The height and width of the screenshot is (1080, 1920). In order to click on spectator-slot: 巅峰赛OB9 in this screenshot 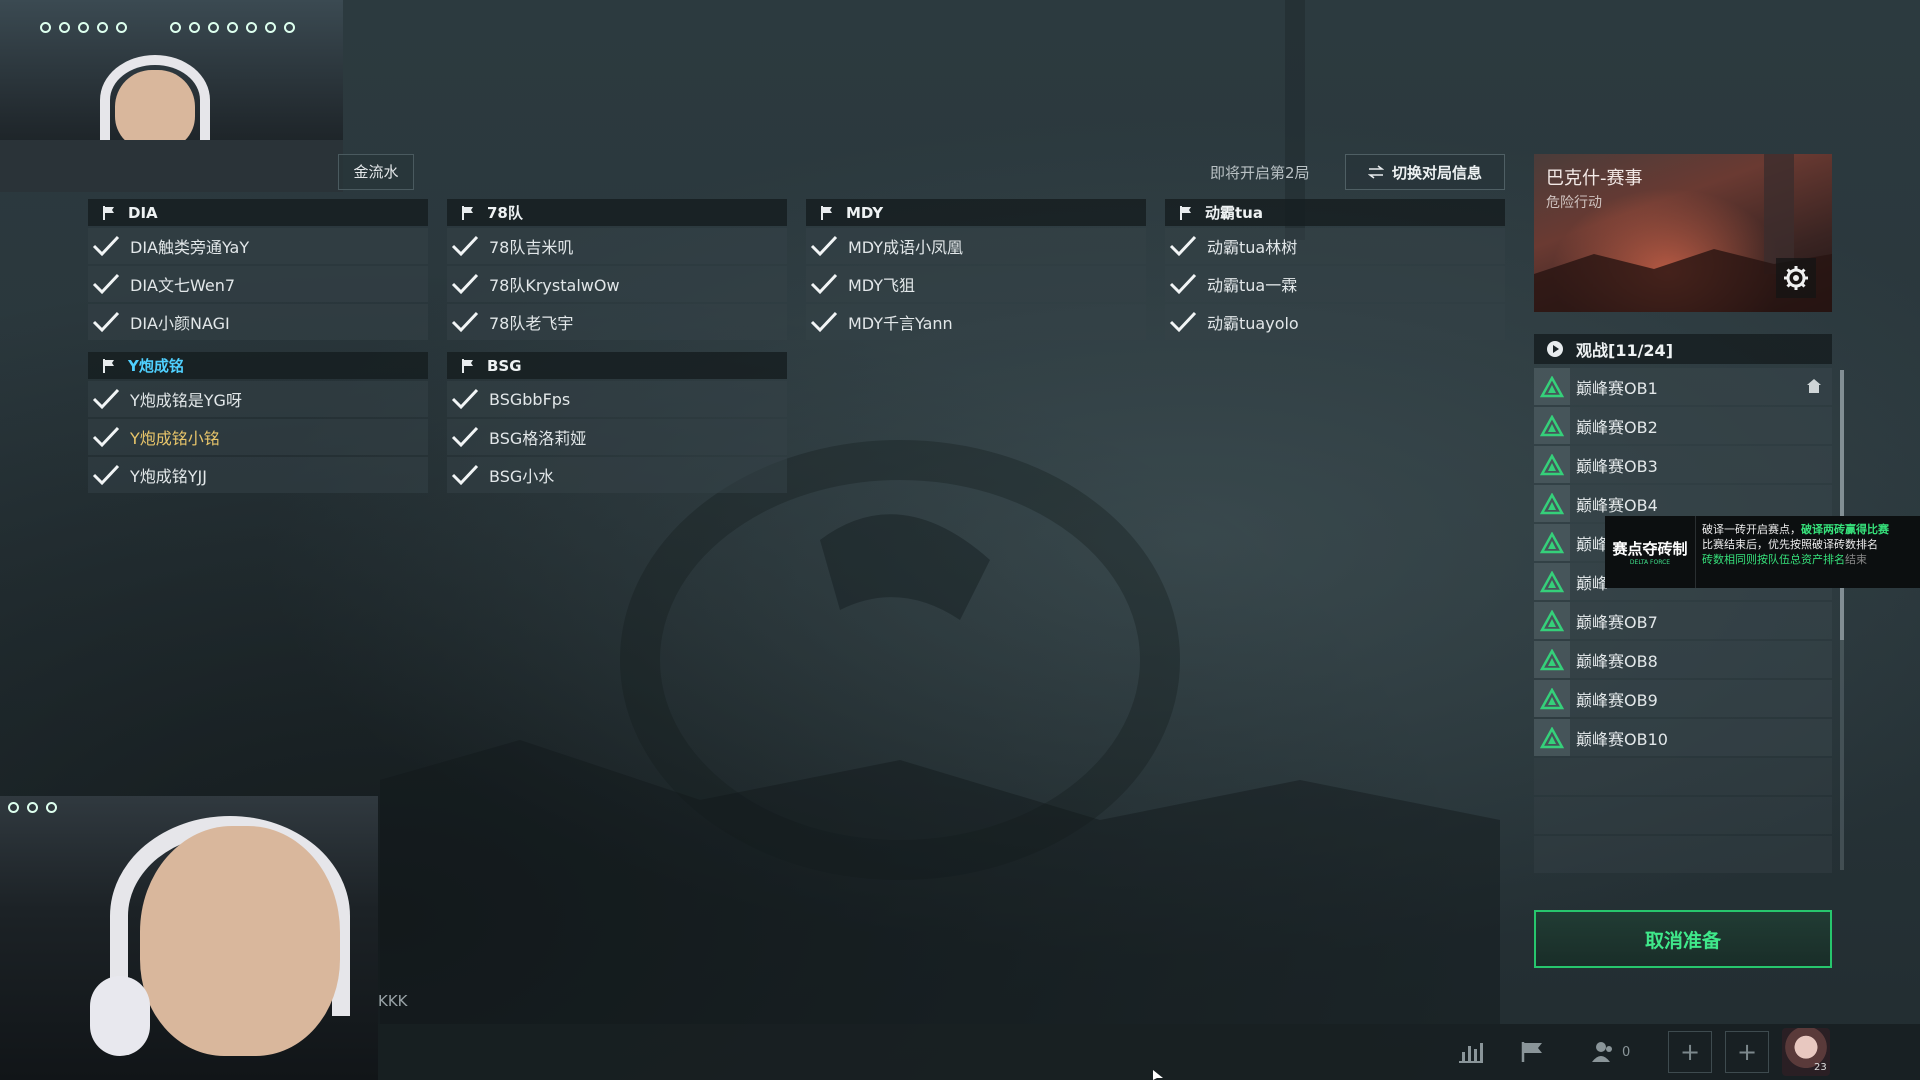, I will do `click(1683, 698)`.